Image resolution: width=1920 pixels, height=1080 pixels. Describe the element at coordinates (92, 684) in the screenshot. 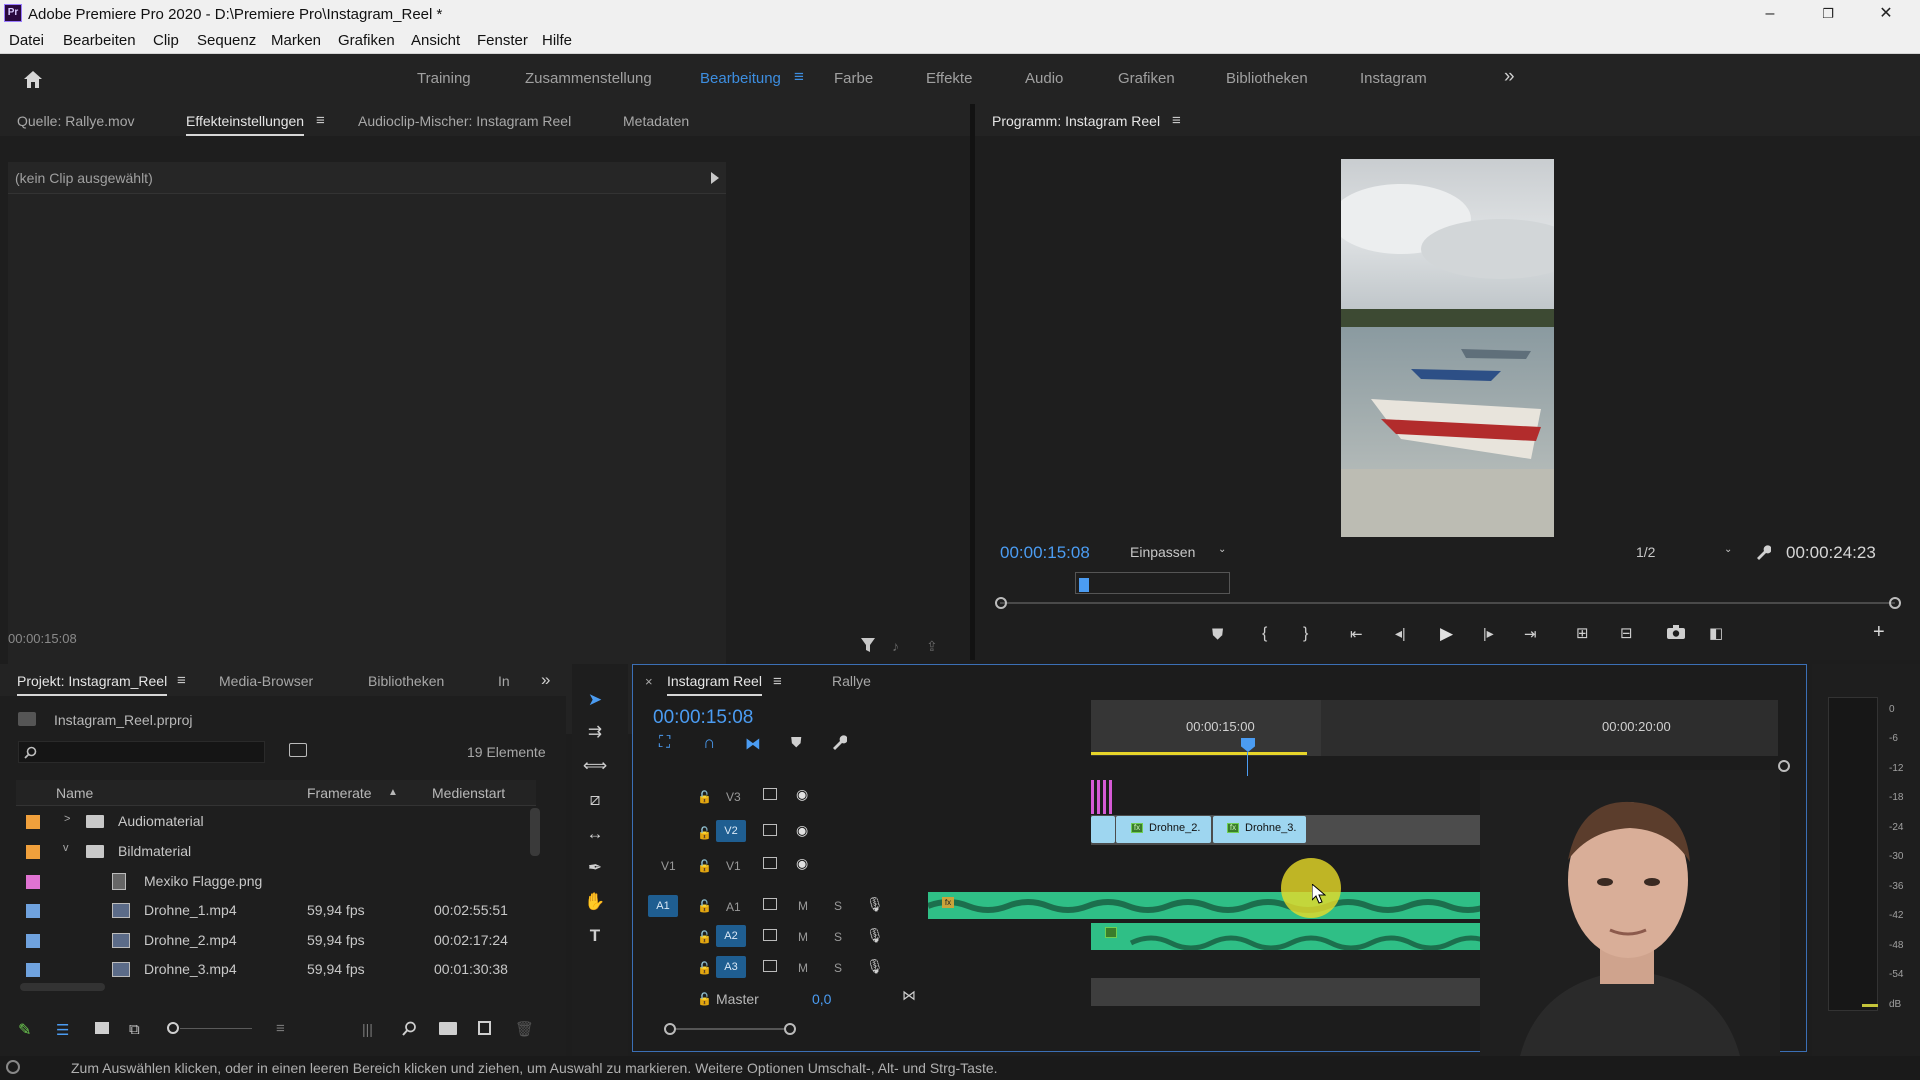

I see `tab-project: Projekt: Instagram_Reel` at that location.